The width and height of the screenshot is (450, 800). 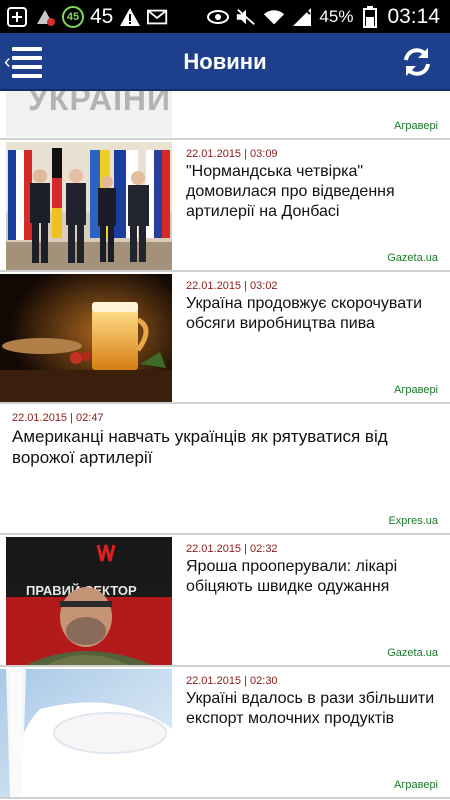 What do you see at coordinates (246, 17) in the screenshot?
I see `mute-icon` at bounding box center [246, 17].